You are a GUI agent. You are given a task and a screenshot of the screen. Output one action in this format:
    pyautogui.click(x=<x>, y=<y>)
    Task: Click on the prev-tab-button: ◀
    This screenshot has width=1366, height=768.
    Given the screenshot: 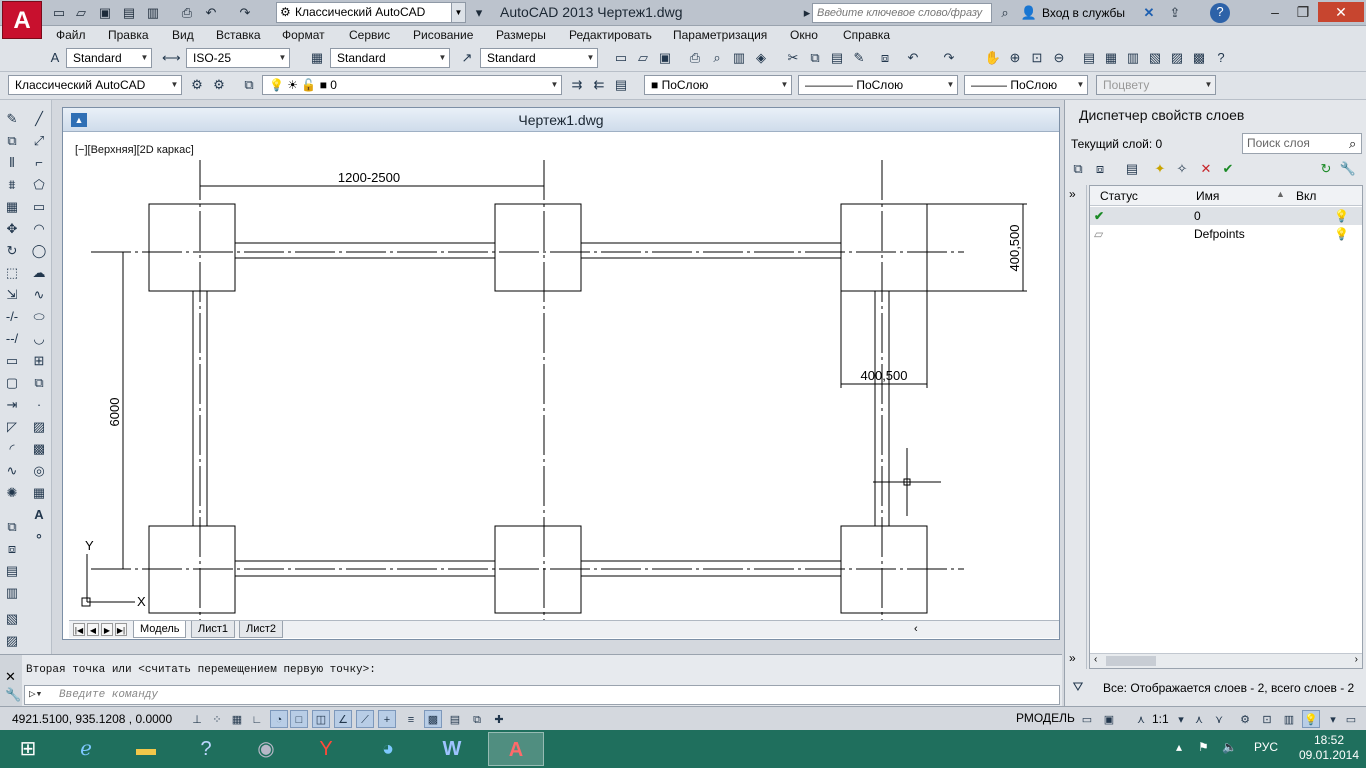 What is the action you would take?
    pyautogui.click(x=93, y=629)
    